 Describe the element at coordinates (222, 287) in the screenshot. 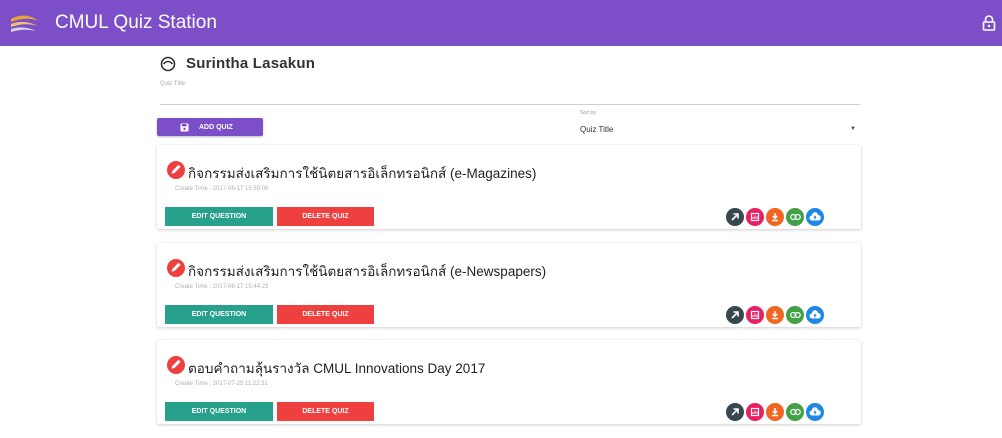

I see `quiz-create-time: Create Time : 2017-06-17 15:44:23` at that location.